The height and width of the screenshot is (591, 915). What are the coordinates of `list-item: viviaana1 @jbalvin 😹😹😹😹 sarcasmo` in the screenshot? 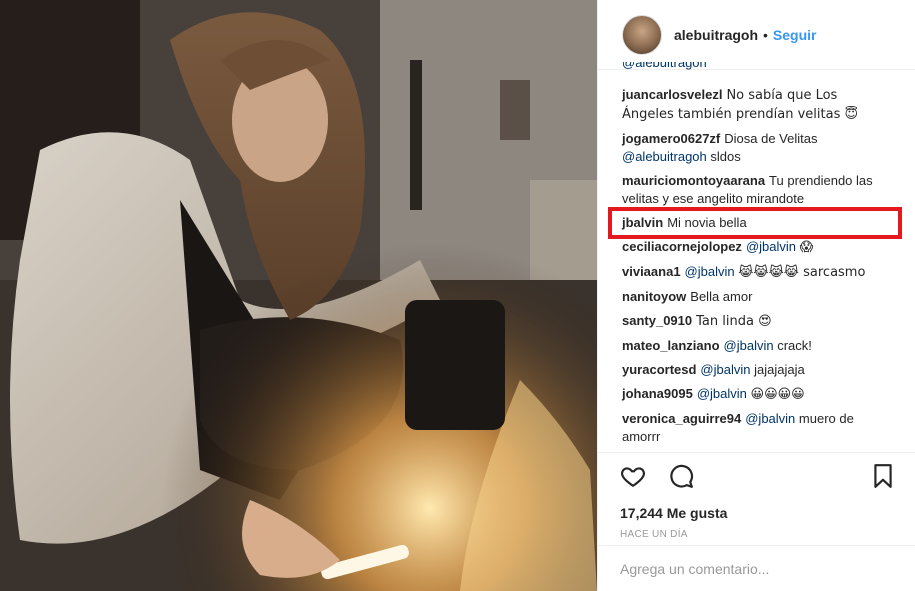 It's located at (753, 272).